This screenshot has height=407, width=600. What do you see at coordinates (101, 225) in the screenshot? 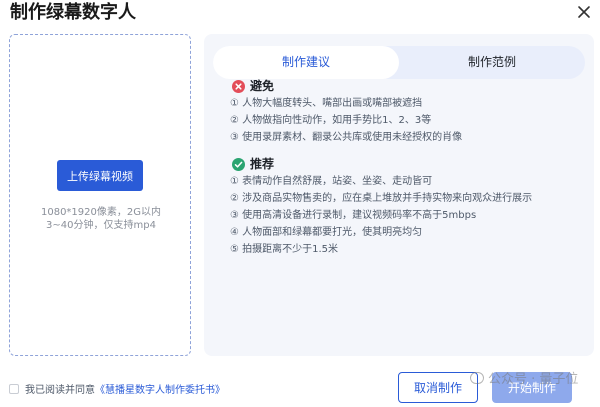
I see `upload-spec-duration: 3~40分钟，仅支持mp4` at bounding box center [101, 225].